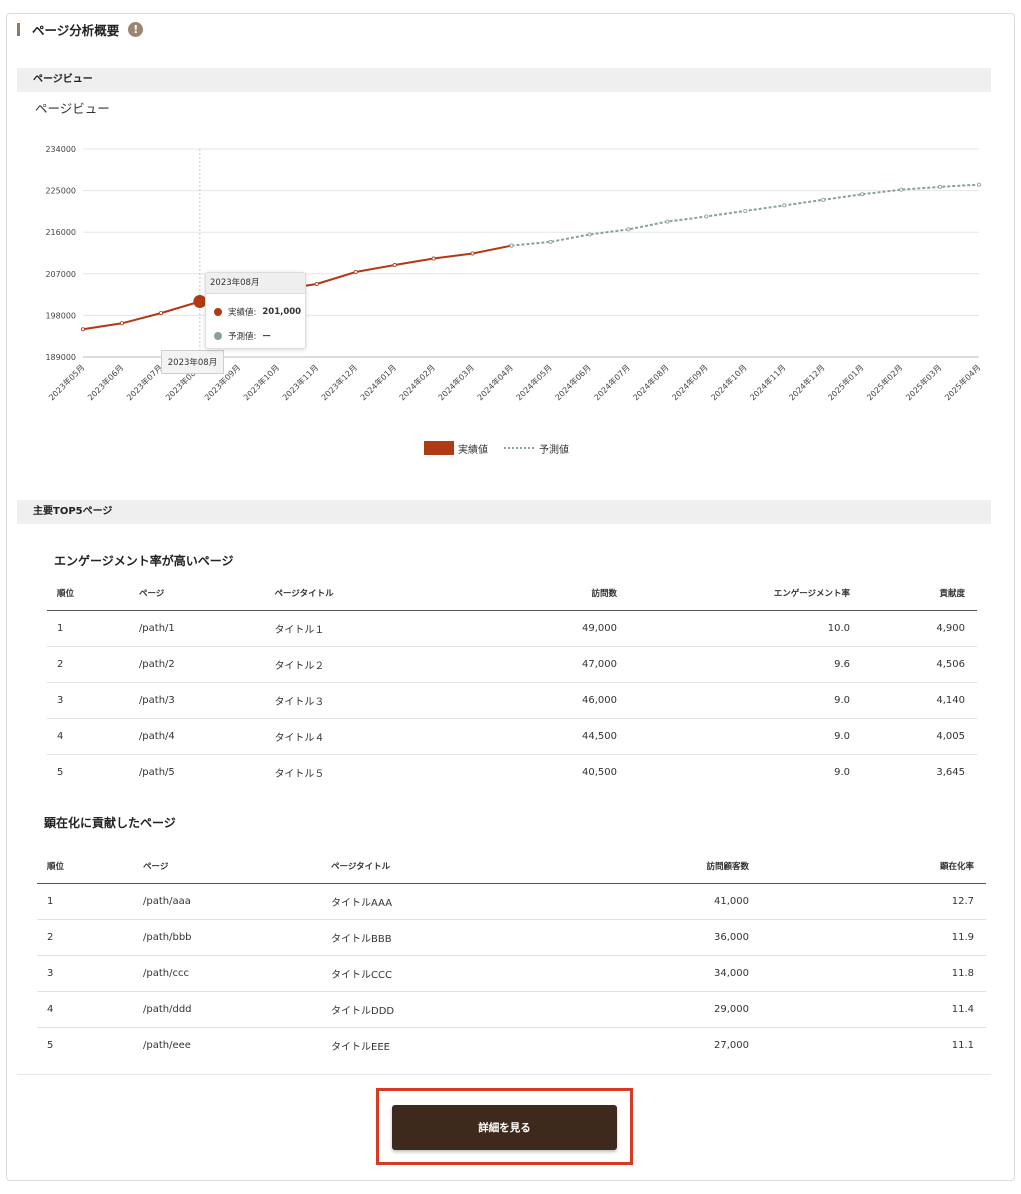 The height and width of the screenshot is (1194, 1021). What do you see at coordinates (369, 700) in the screenshot?
I see `table-cell: タイトル３` at bounding box center [369, 700].